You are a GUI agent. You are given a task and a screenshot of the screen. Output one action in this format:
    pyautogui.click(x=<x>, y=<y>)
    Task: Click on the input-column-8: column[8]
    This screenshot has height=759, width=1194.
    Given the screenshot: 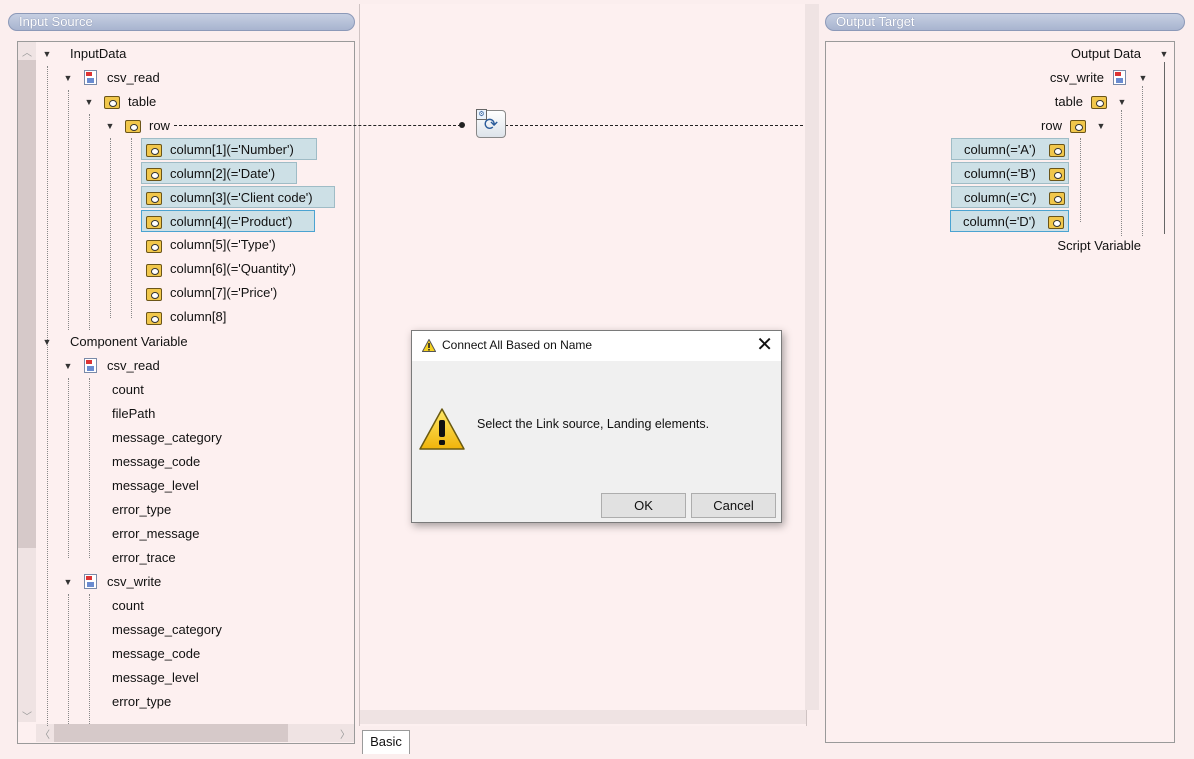 What is the action you would take?
    pyautogui.click(x=198, y=317)
    